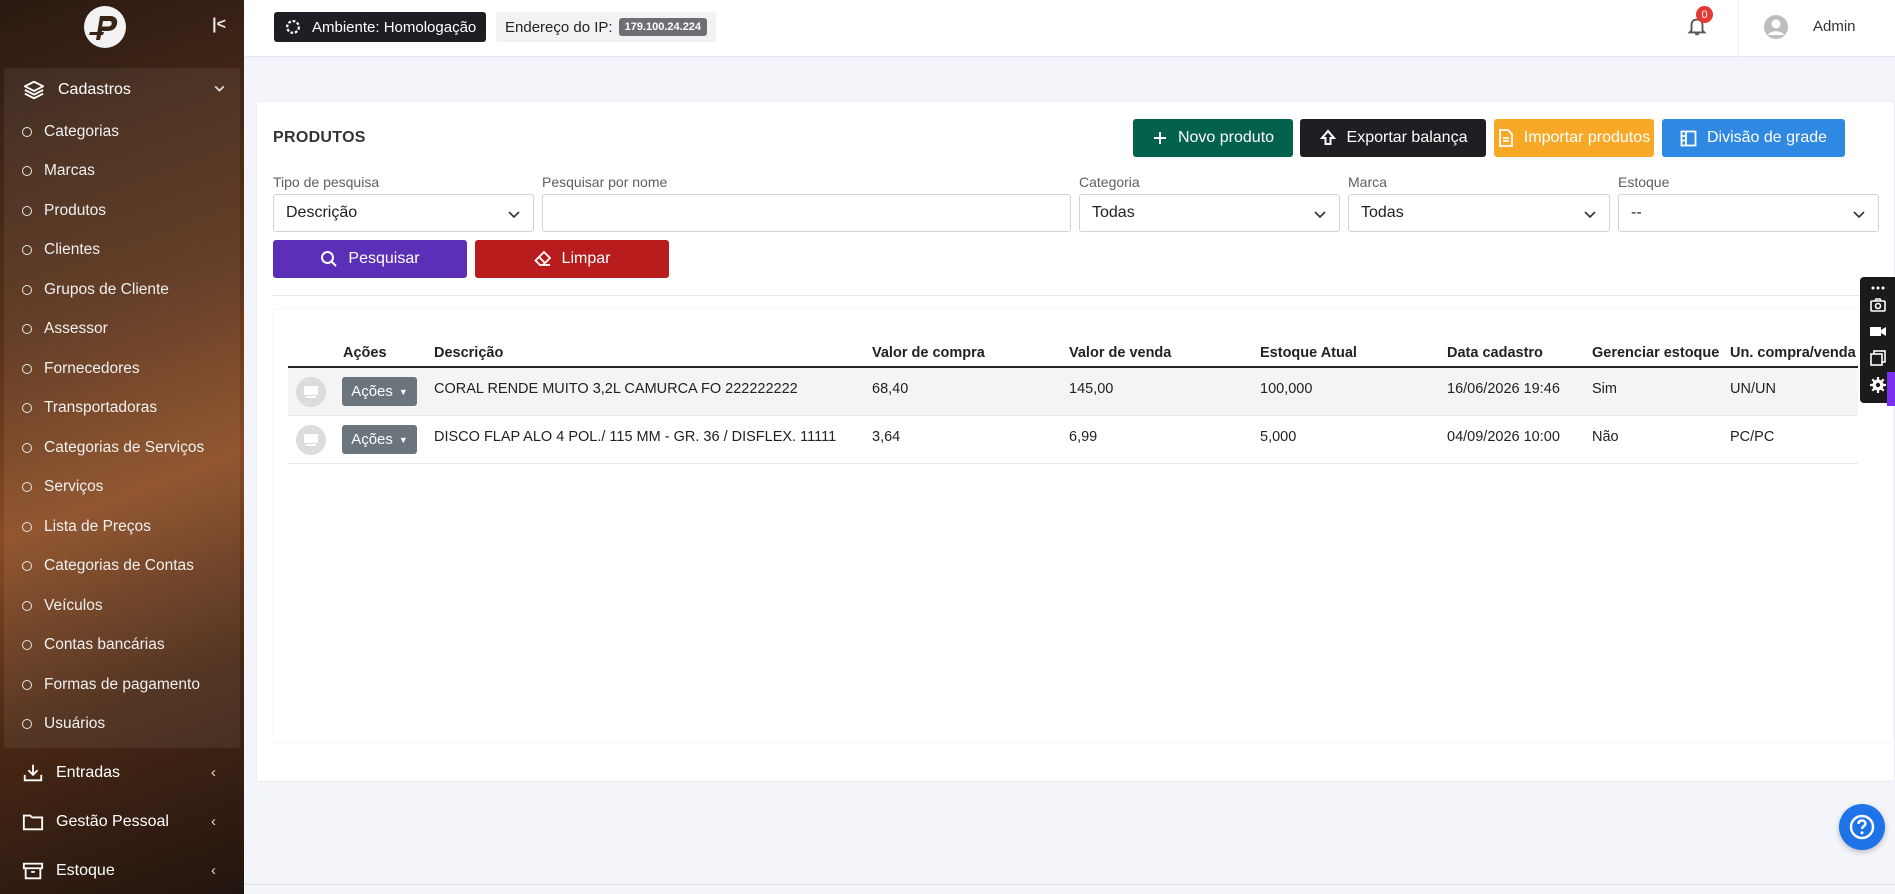 The width and height of the screenshot is (1895, 894). I want to click on sidebar-item-transportadoras: Transportadoras, so click(122, 409).